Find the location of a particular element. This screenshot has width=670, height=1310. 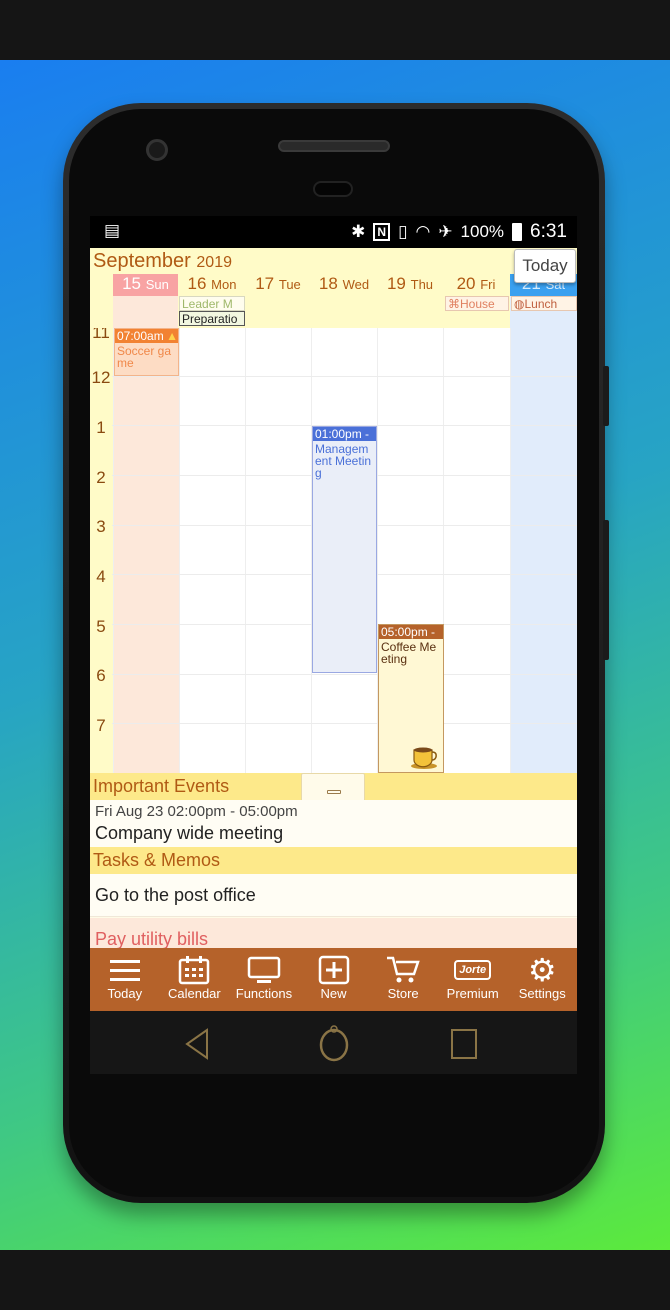

nav-label: Functions is located at coordinates (264, 993).